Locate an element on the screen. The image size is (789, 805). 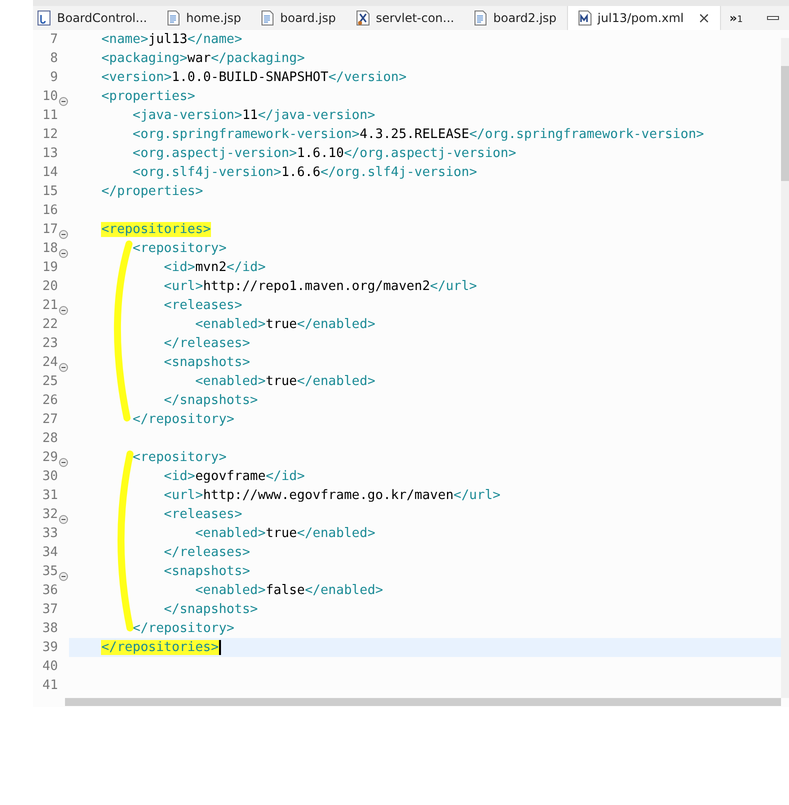
line-number: 28 is located at coordinates (50, 439).